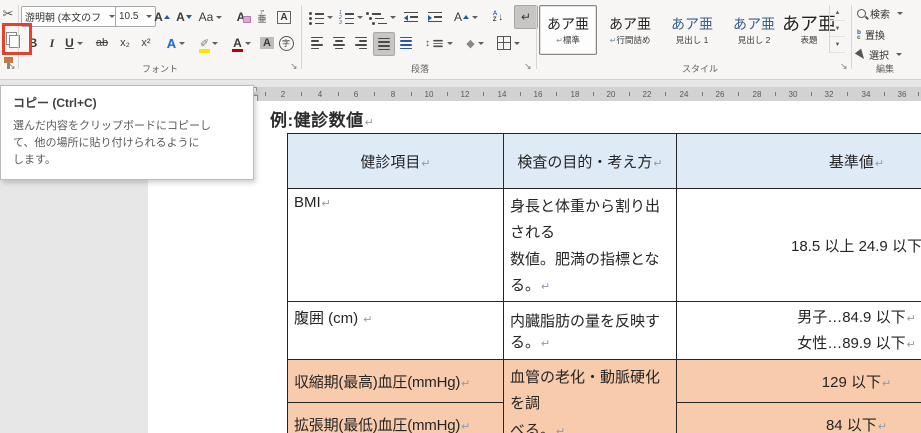 This screenshot has height=433, width=921. I want to click on search-button: 検索, so click(880, 13).